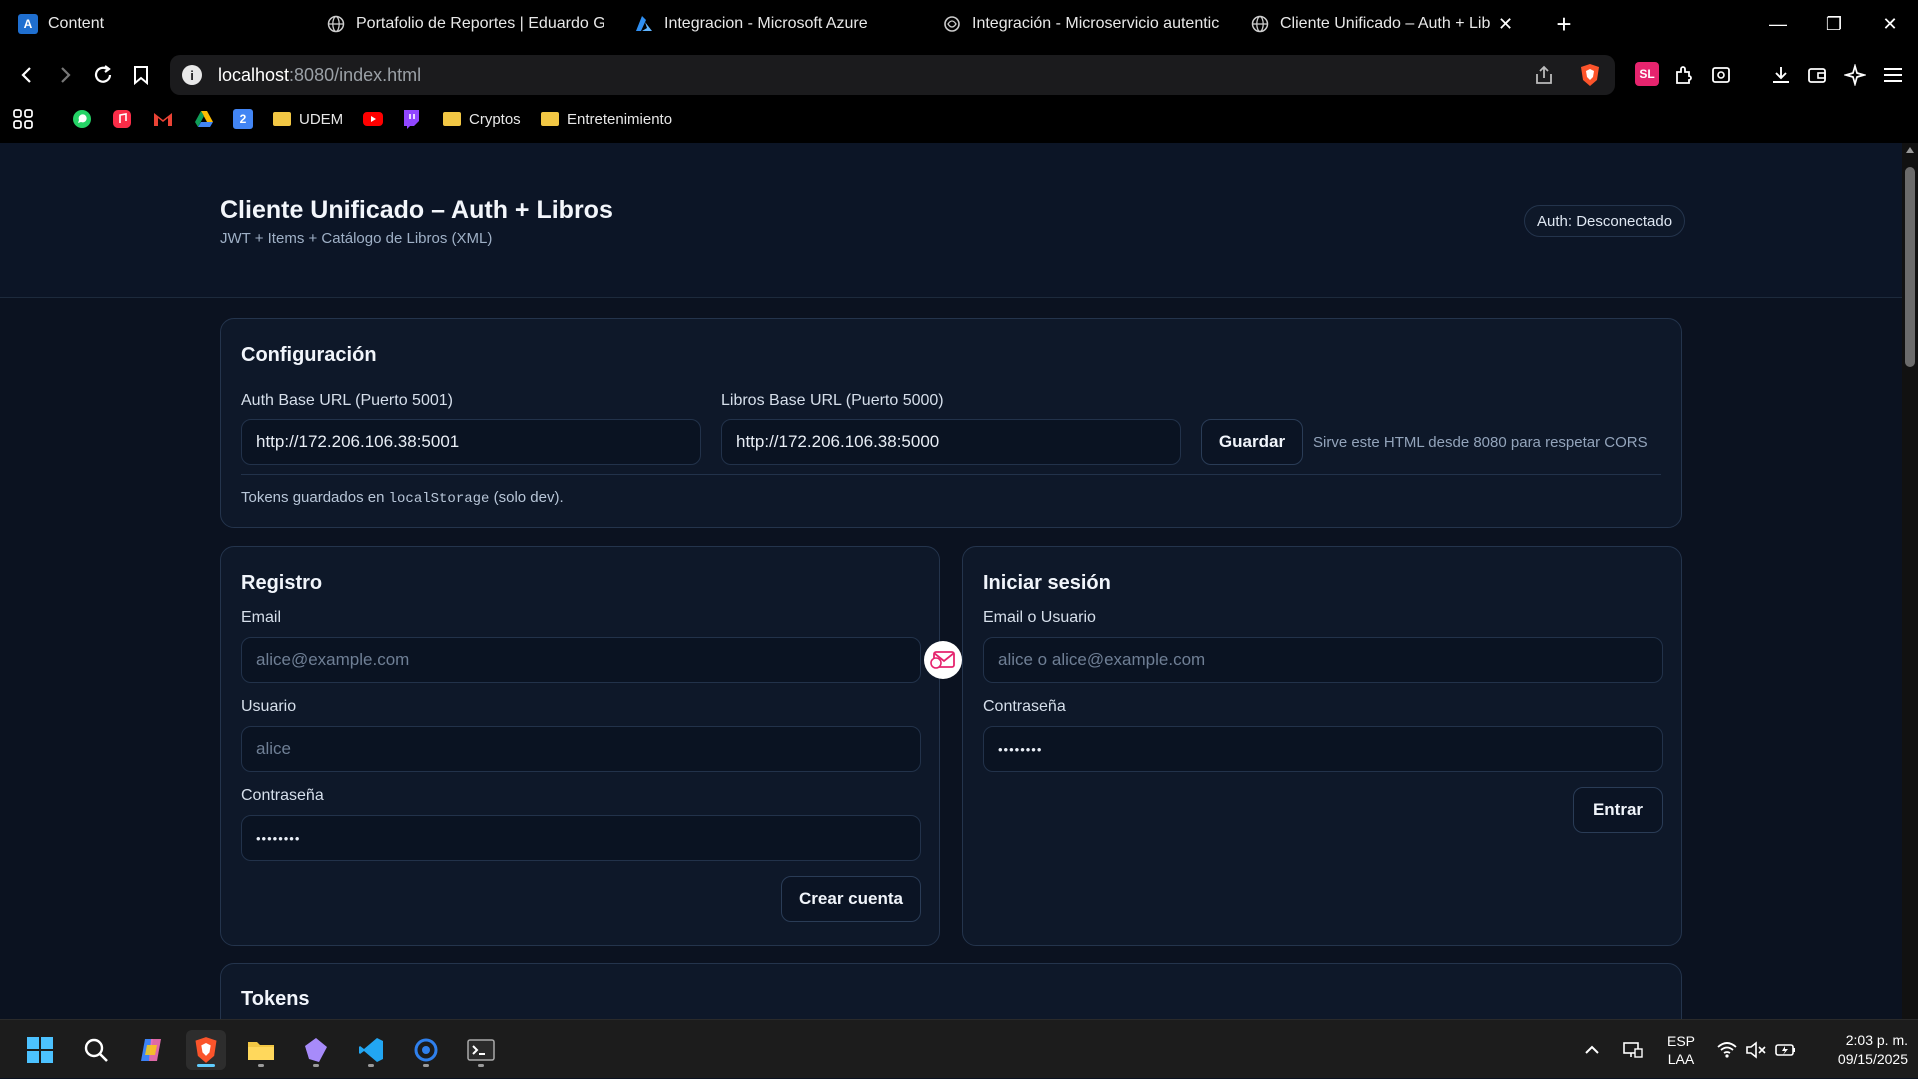 This screenshot has height=1079, width=1918. Describe the element at coordinates (1781, 75) in the screenshot. I see `download-icon` at that location.